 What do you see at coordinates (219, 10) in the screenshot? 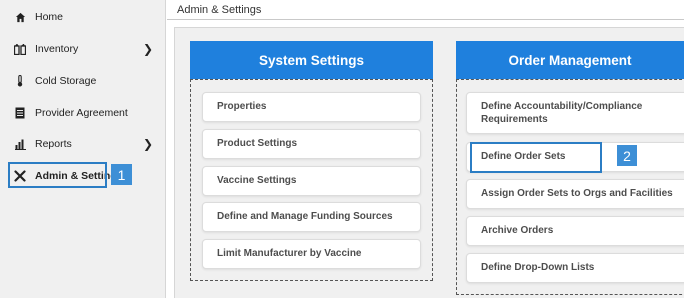
I see `page-title: Admin & Settings` at bounding box center [219, 10].